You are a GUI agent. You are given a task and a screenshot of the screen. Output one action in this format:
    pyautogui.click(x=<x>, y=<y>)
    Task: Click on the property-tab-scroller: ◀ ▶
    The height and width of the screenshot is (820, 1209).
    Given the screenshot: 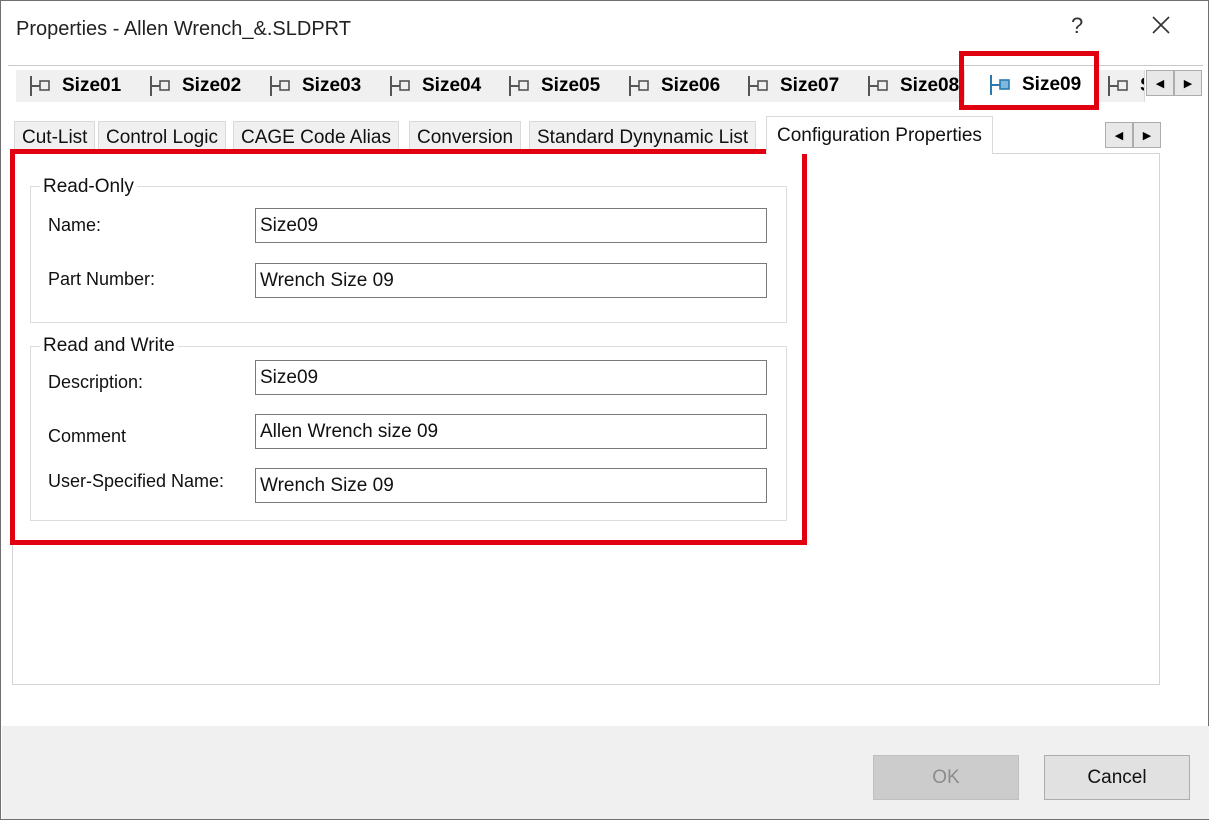 What is the action you would take?
    pyautogui.click(x=1133, y=135)
    